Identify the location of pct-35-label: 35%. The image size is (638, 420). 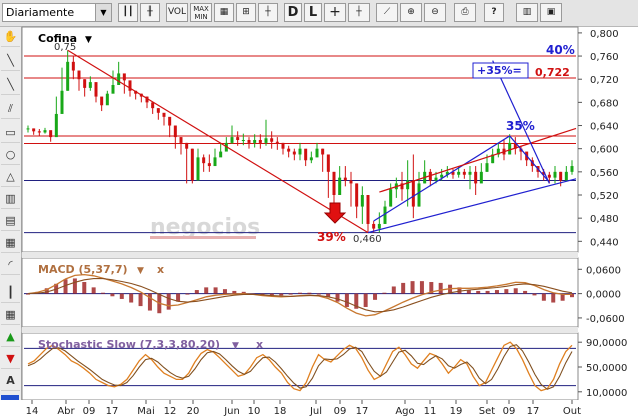
(520, 126).